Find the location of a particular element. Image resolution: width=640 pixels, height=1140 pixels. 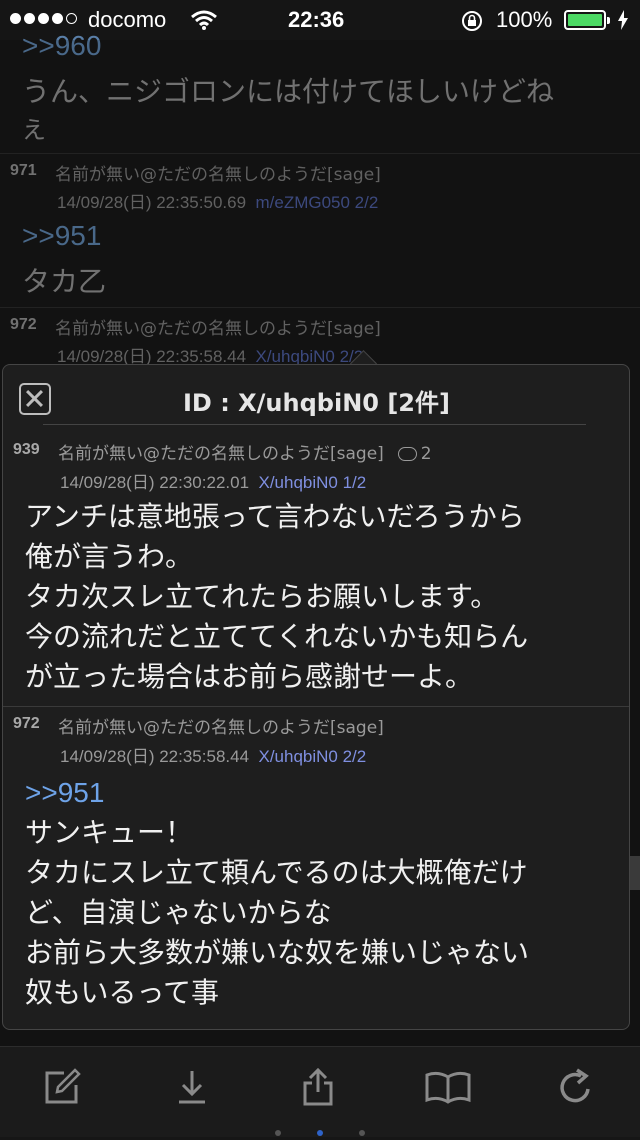

clock: 22:36 is located at coordinates (316, 19).